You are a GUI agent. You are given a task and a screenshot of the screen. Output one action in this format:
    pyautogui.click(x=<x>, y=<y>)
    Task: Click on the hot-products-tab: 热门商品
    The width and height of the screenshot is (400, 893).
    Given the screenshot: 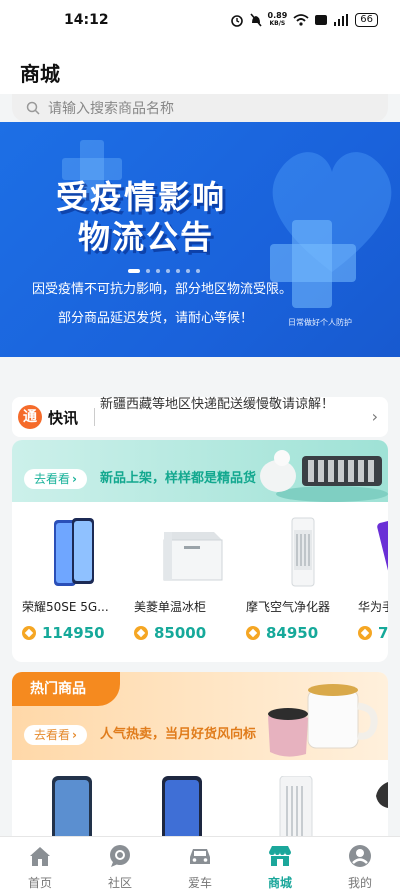 What is the action you would take?
    pyautogui.click(x=66, y=689)
    